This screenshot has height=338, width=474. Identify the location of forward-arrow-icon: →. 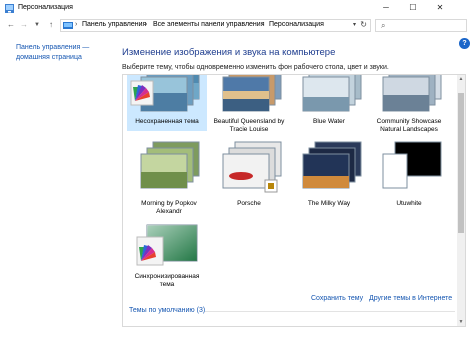
(24, 25).